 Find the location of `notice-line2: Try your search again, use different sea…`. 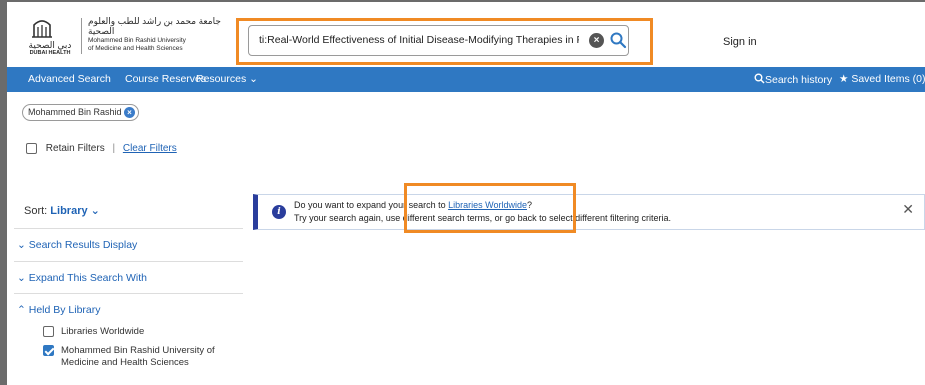

notice-line2: Try your search again, use different sea… is located at coordinates (483, 218).